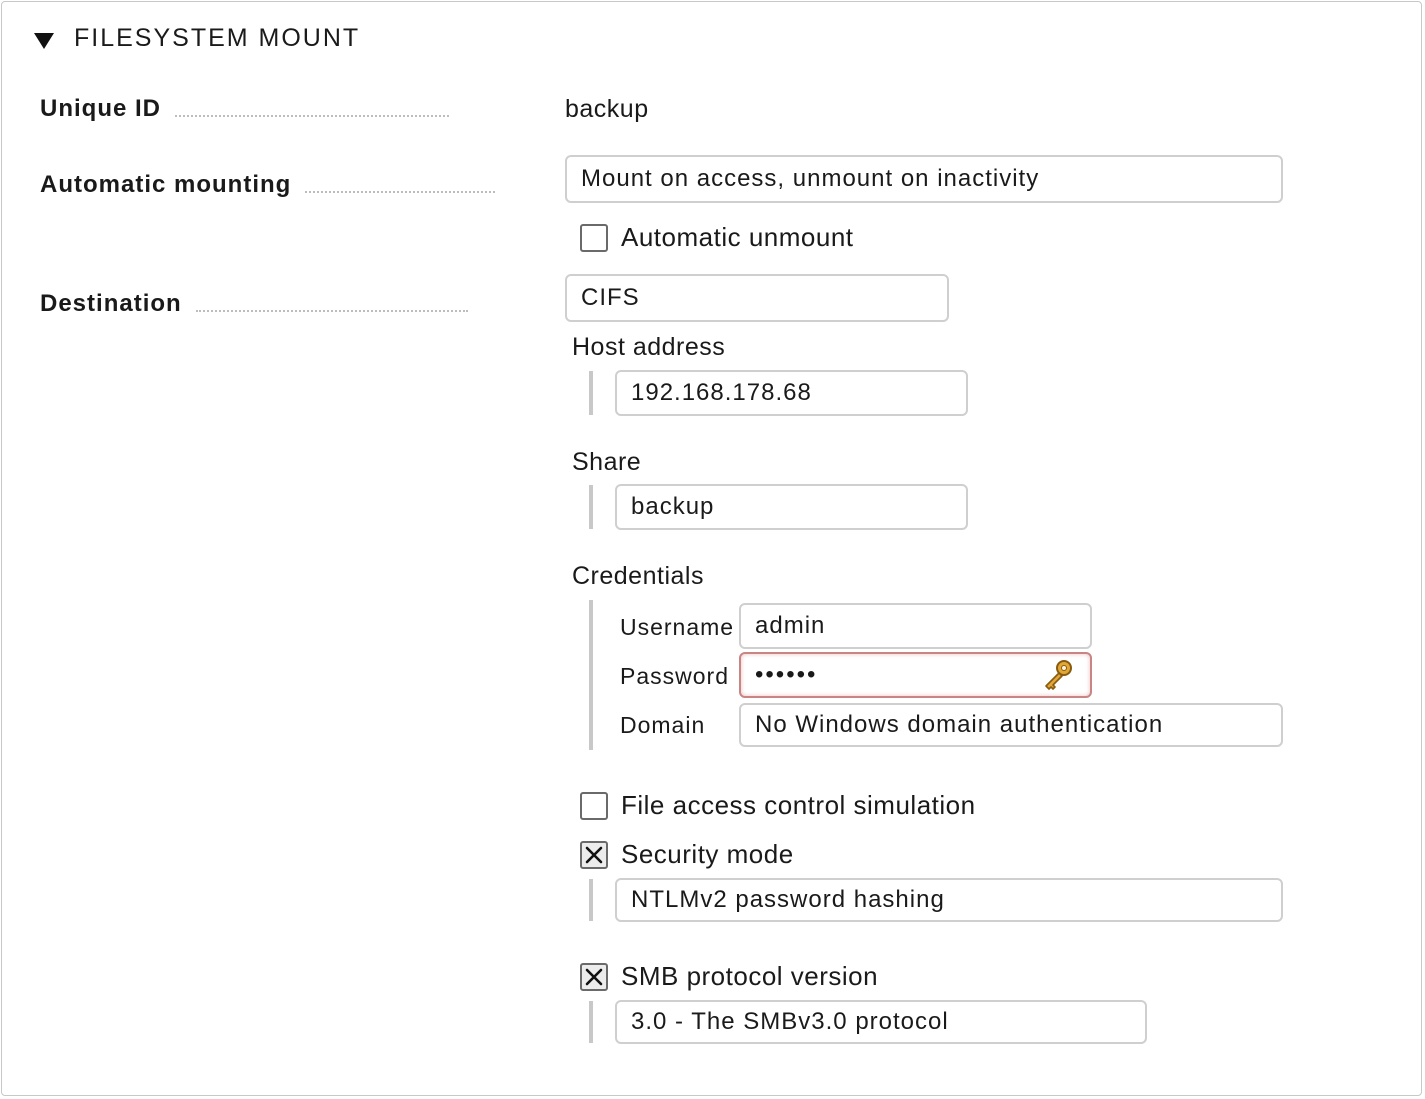 This screenshot has height=1099, width=1425. What do you see at coordinates (677, 627) in the screenshot?
I see `username-label: Username` at bounding box center [677, 627].